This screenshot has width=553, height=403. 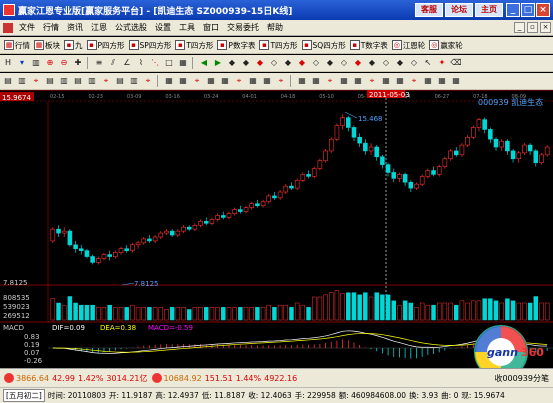 I want to click on eraser-icon: ⌫, so click(x=456, y=63).